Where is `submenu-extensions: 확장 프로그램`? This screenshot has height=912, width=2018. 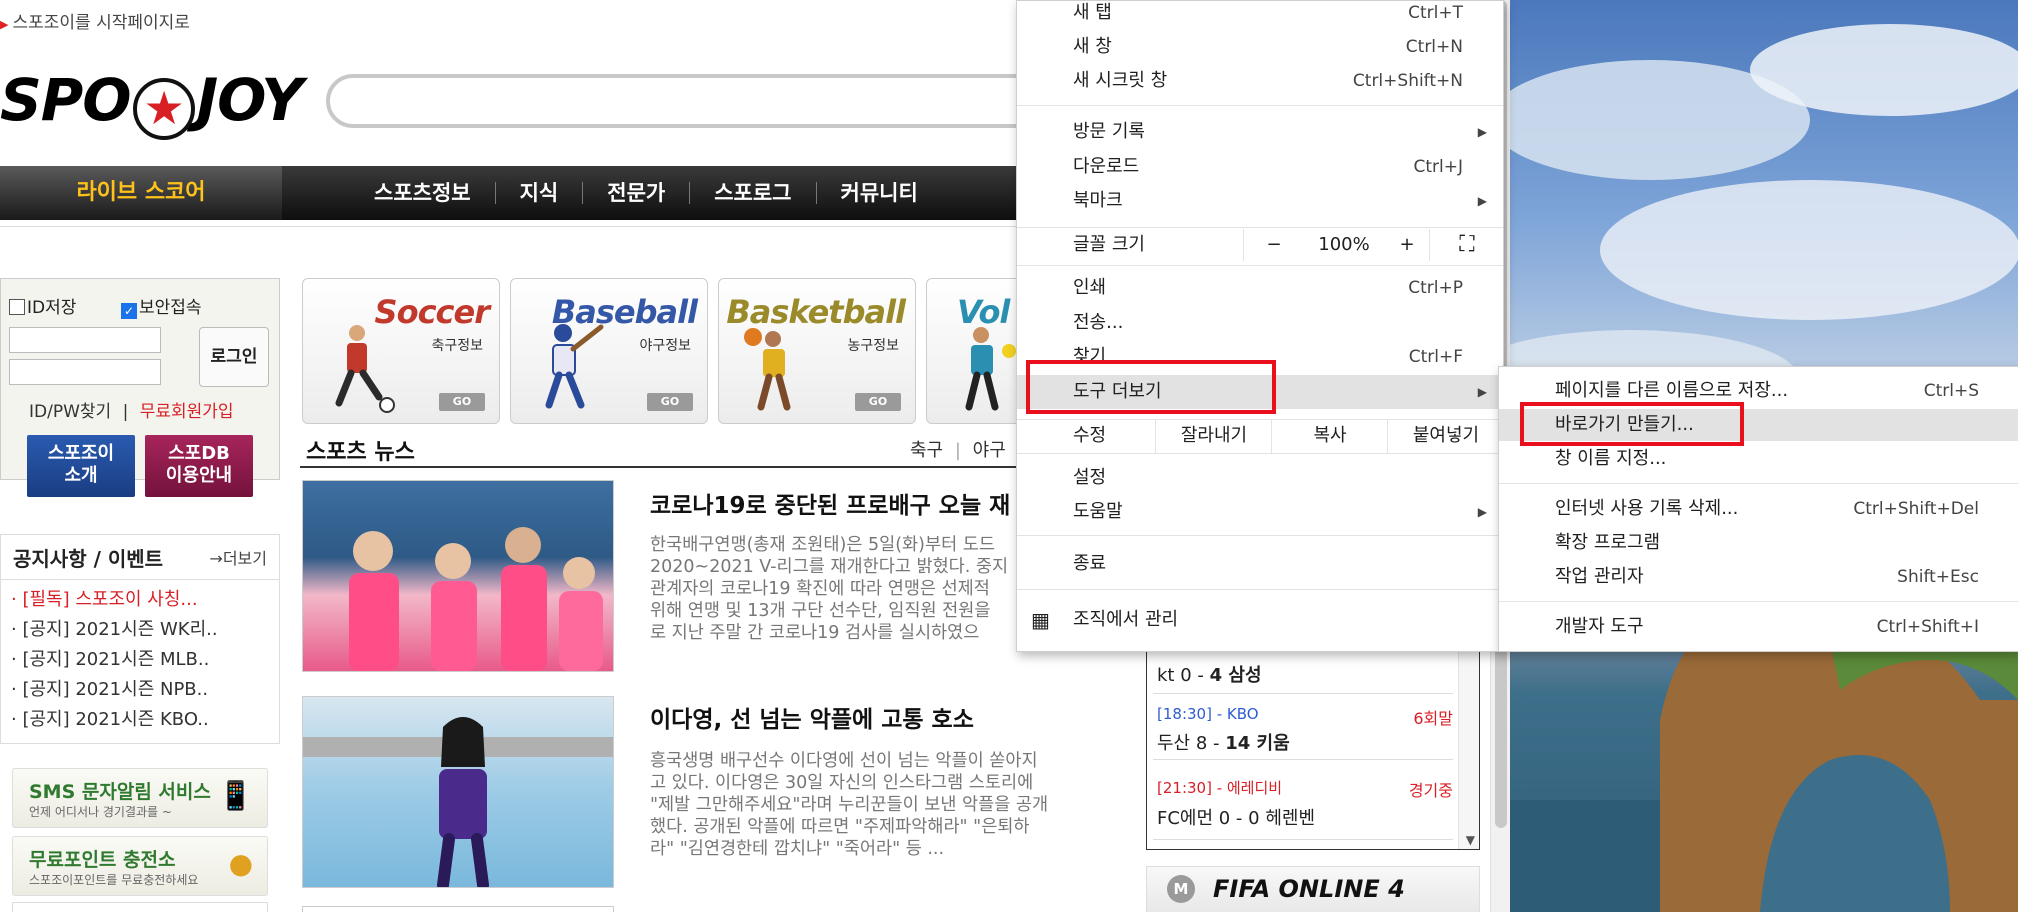 submenu-extensions: 확장 프로그램 is located at coordinates (1758, 543).